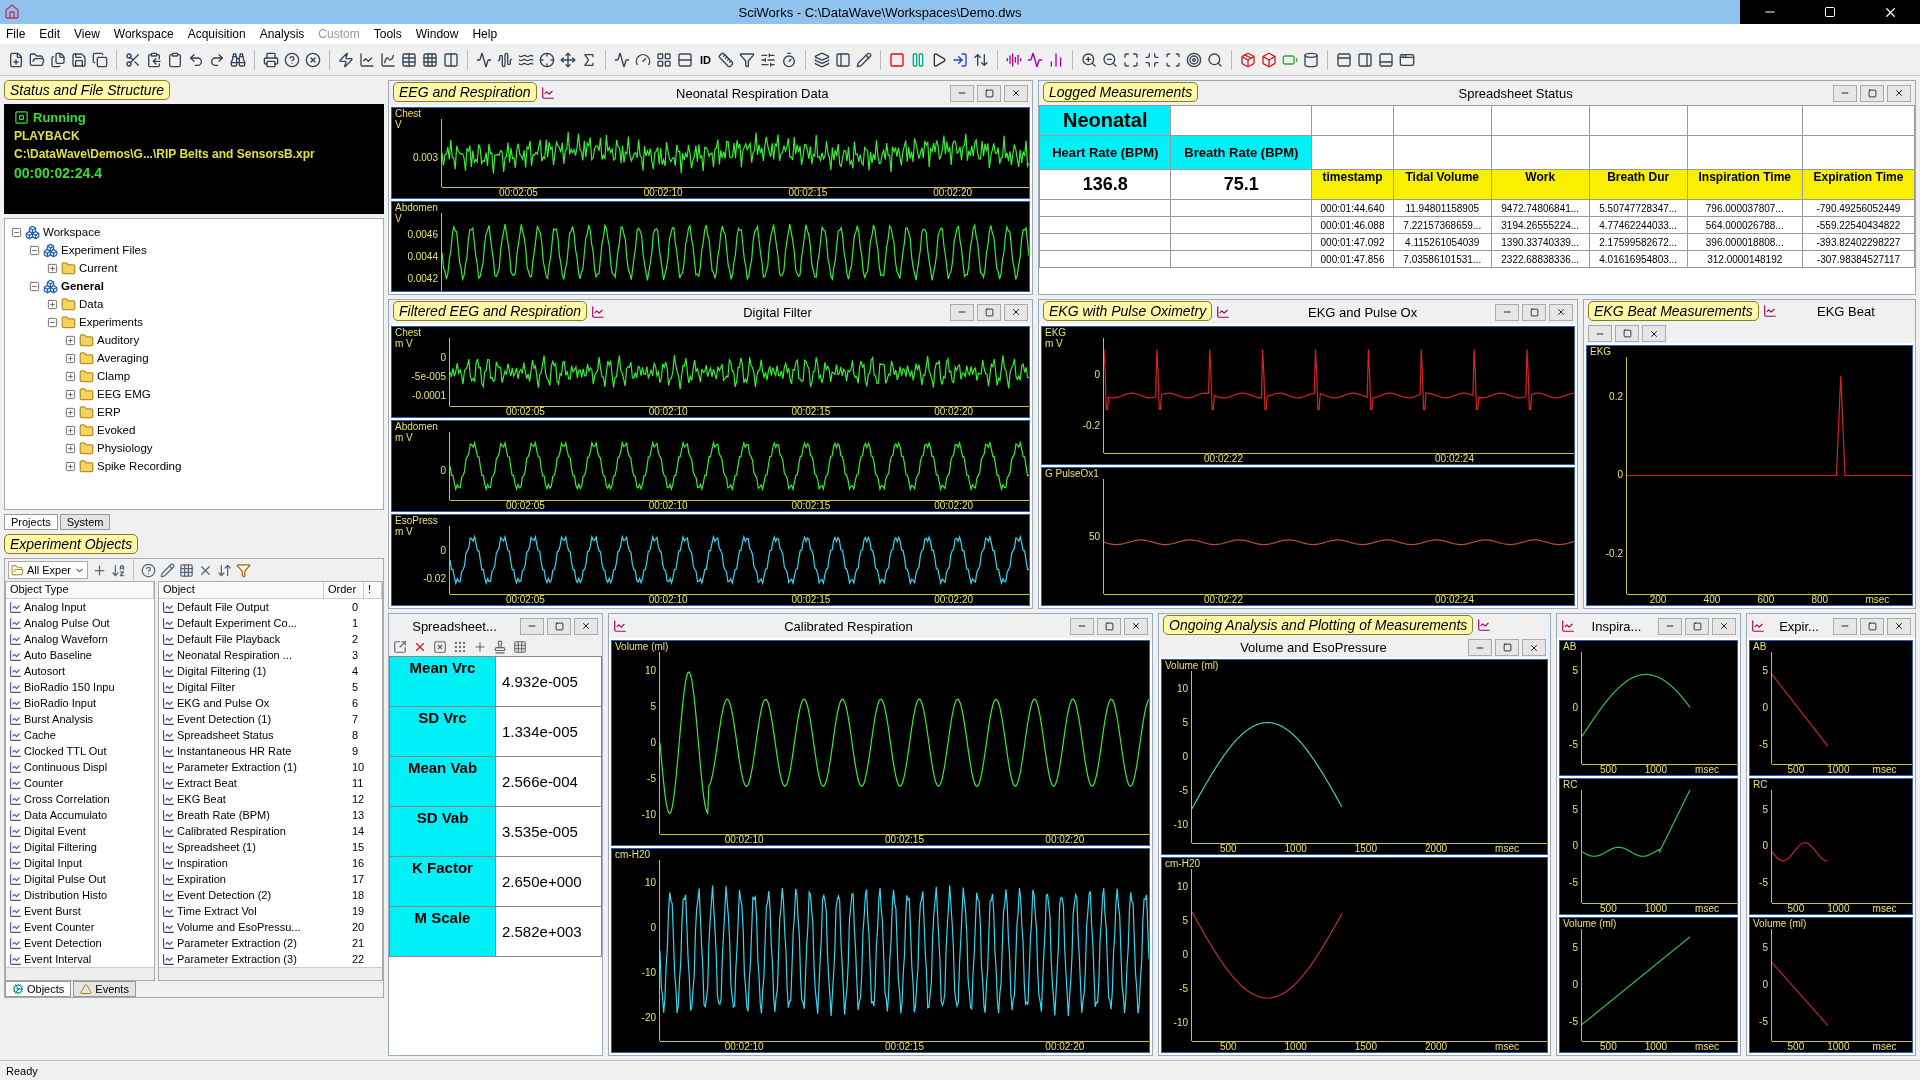  I want to click on copy-icon, so click(100, 59).